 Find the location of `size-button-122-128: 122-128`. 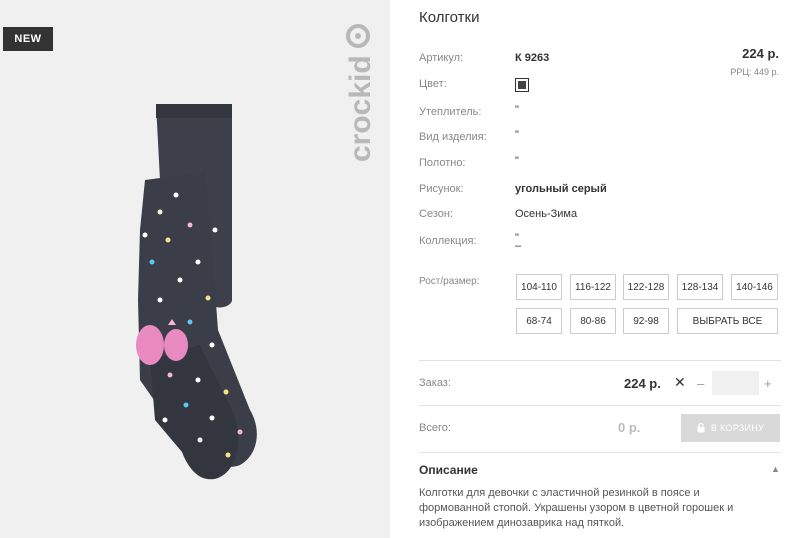

size-button-122-128: 122-128 is located at coordinates (646, 287).